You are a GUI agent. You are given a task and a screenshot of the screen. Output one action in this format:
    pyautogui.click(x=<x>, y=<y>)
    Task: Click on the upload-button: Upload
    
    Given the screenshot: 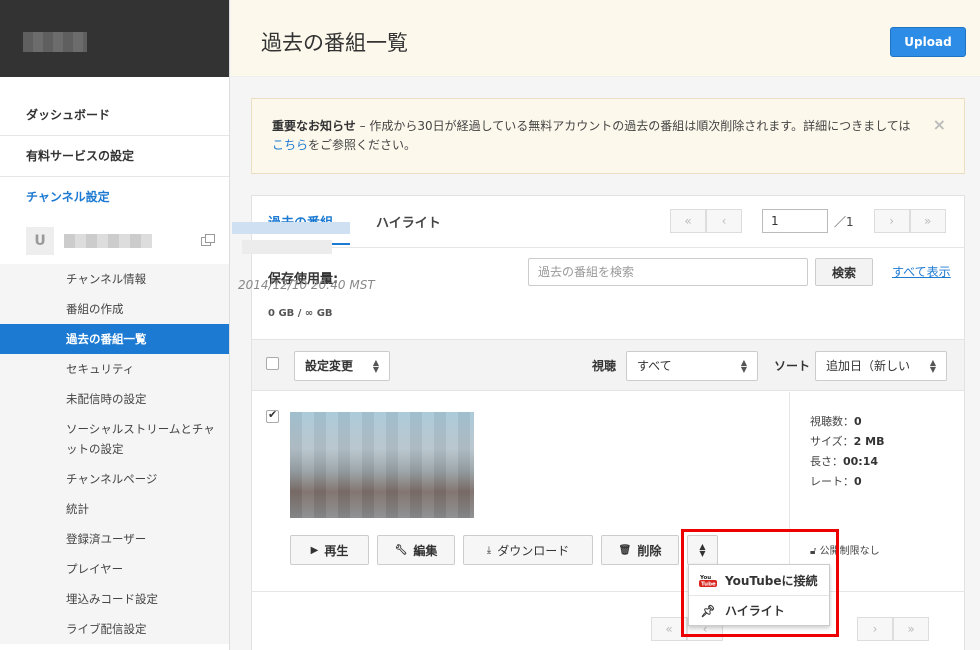 What is the action you would take?
    pyautogui.click(x=928, y=42)
    